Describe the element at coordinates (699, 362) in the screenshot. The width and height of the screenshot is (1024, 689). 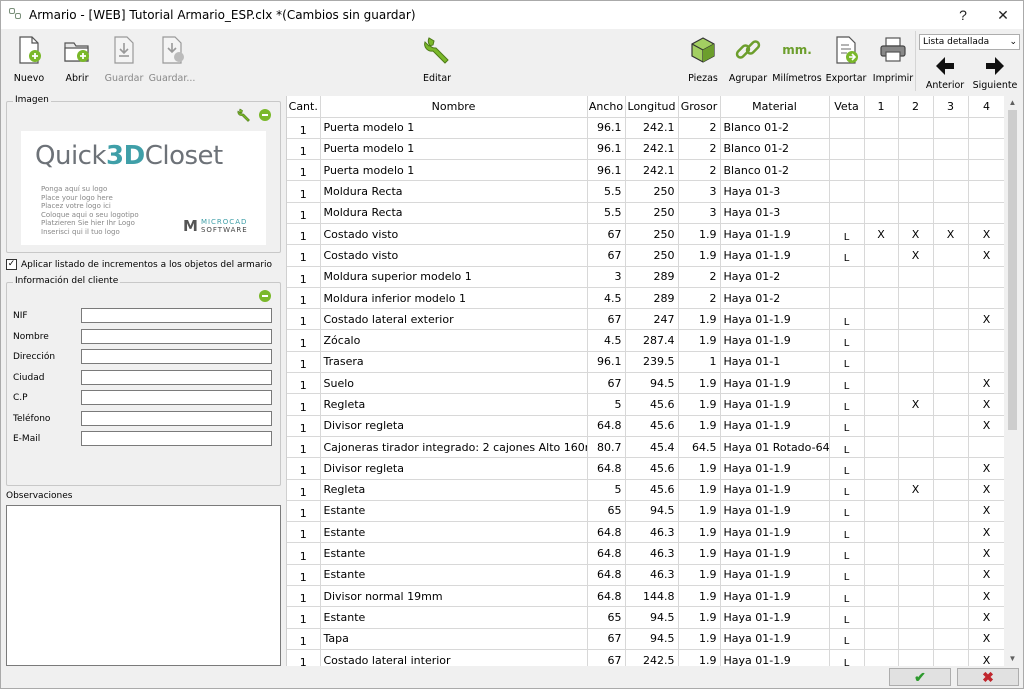
I see `cell-grosor: 1` at that location.